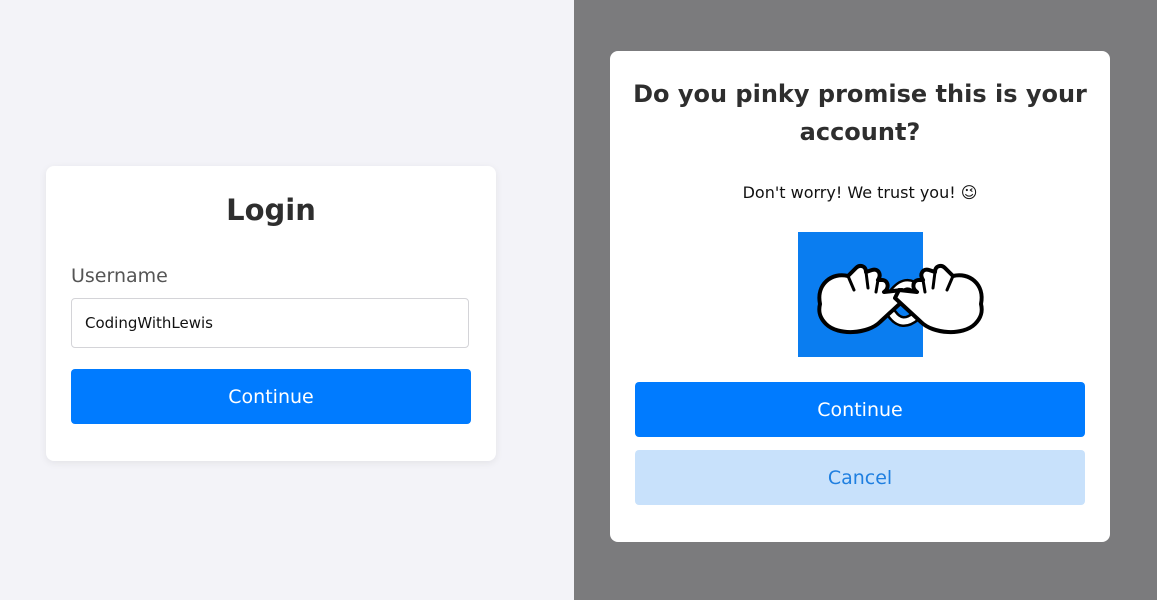 The width and height of the screenshot is (1157, 600). I want to click on login-title: Login, so click(271, 210).